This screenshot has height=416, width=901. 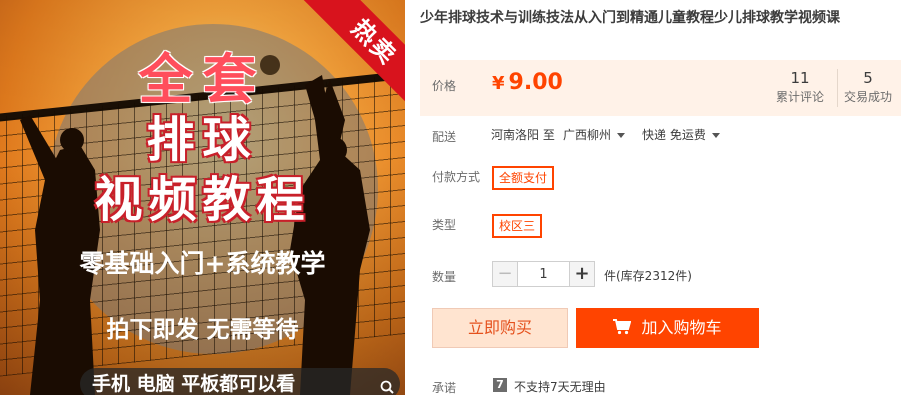 I want to click on shipping-destination: 广西柳州, so click(x=587, y=135).